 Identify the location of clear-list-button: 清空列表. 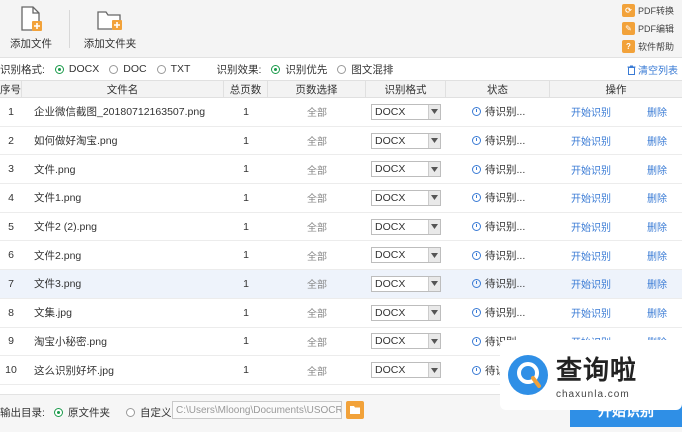
(652, 69).